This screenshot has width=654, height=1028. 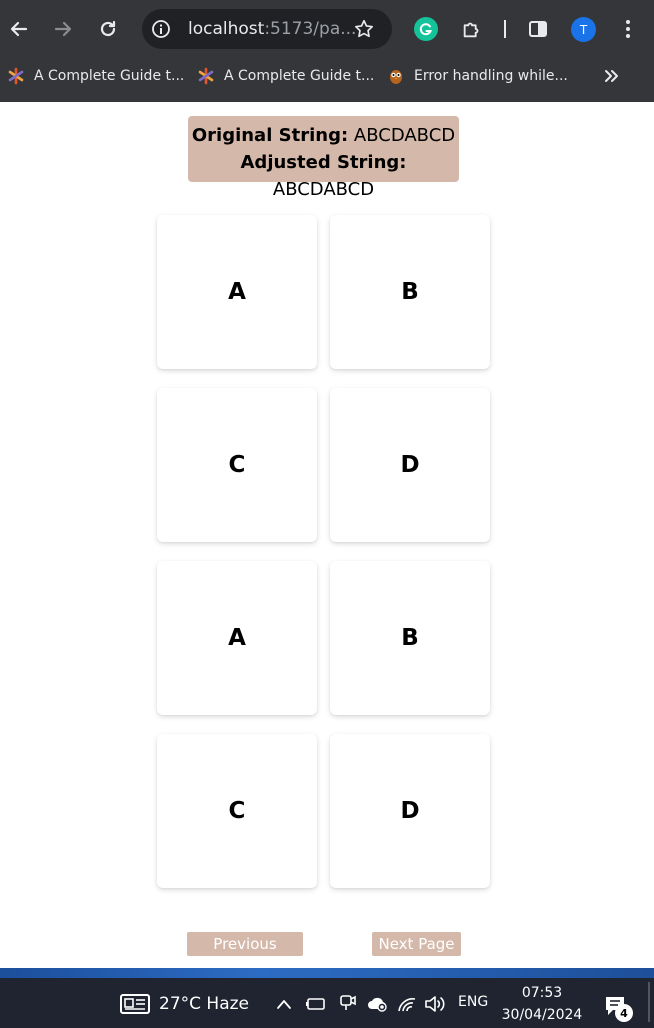 What do you see at coordinates (542, 993) in the screenshot?
I see `clock-time: 07:53` at bounding box center [542, 993].